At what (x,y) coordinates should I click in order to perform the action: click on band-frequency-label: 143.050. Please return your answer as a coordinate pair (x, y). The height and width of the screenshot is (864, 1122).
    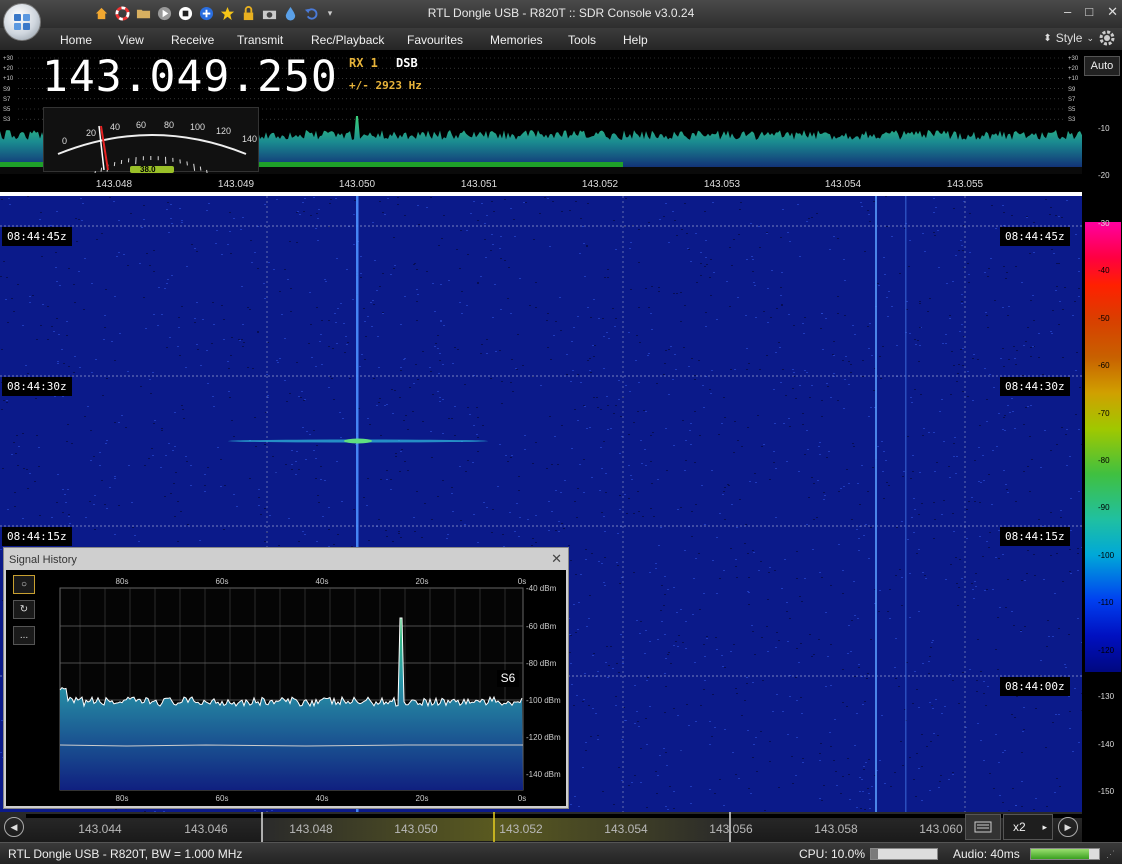
    Looking at the image, I should click on (416, 829).